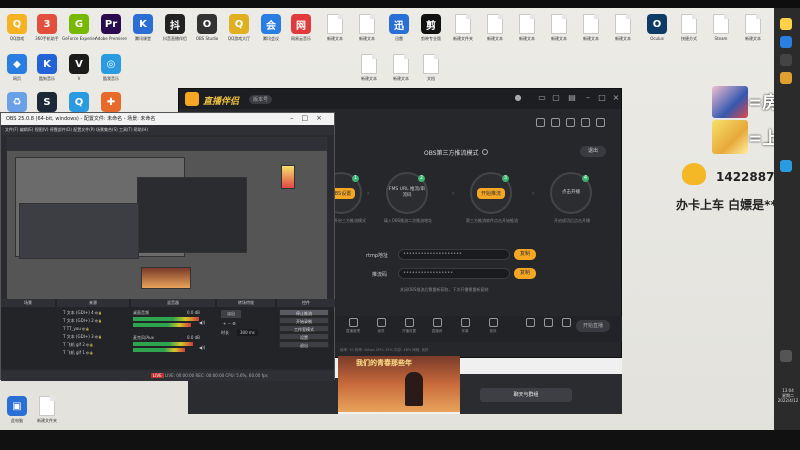 The width and height of the screenshot is (800, 450). Describe the element at coordinates (786, 24) in the screenshot. I see `folder-icon` at that location.